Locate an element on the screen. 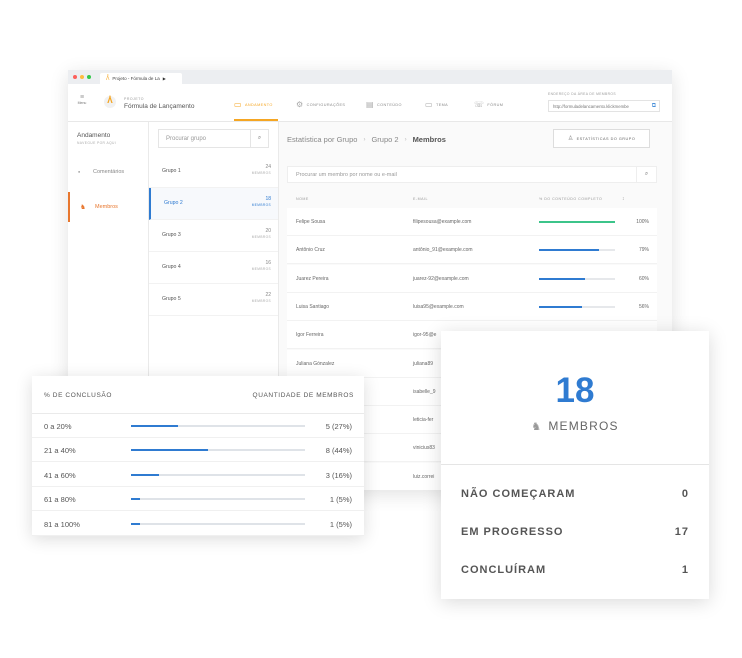  table-row: Felipe Sousa filipesousa@example.com 100% is located at coordinates (472, 222).